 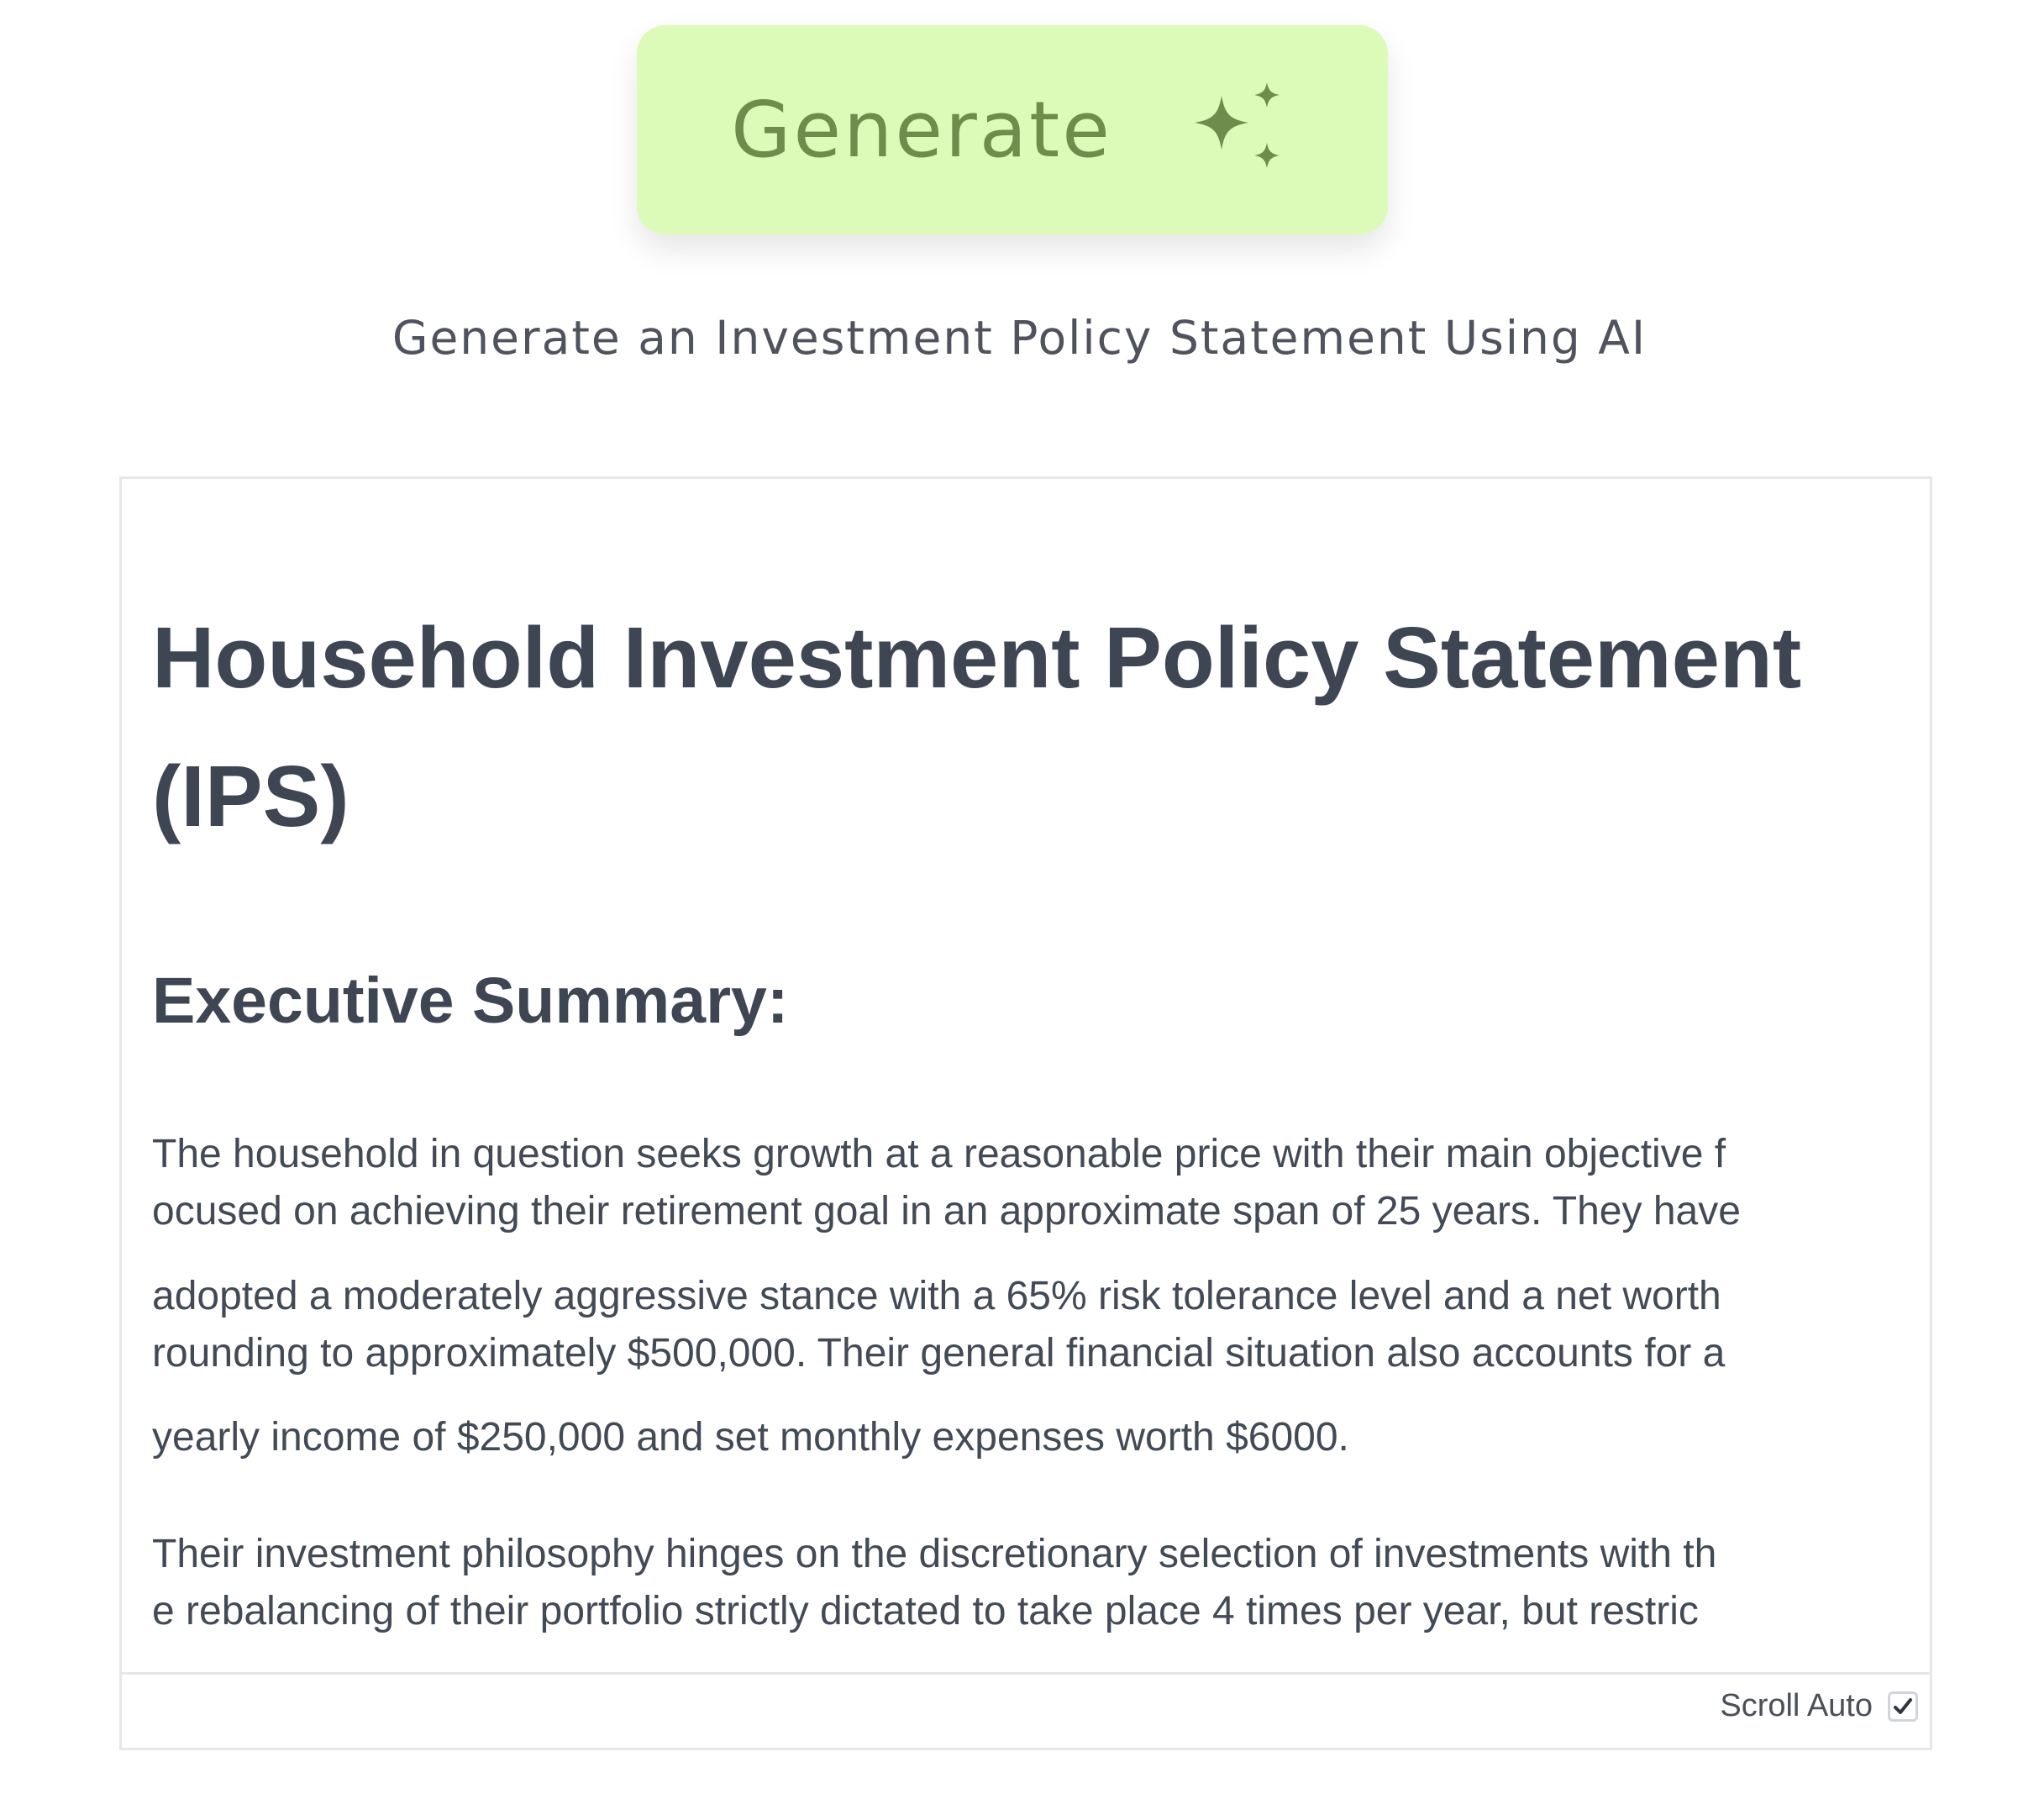 I want to click on generate-button: Generate, so click(x=1012, y=129).